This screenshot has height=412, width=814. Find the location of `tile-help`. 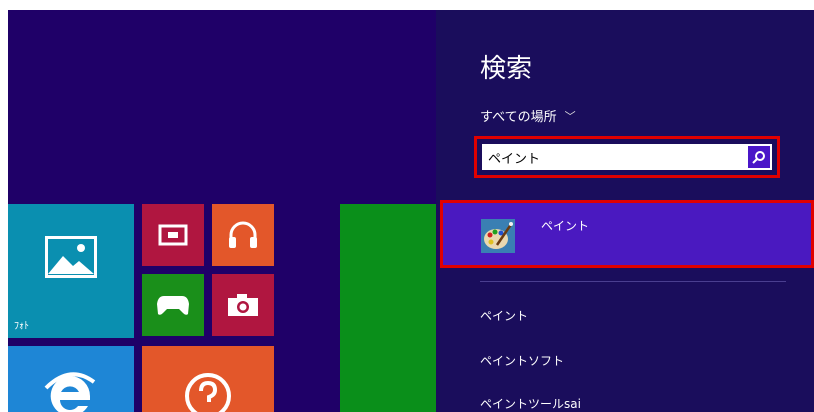

tile-help is located at coordinates (208, 379).